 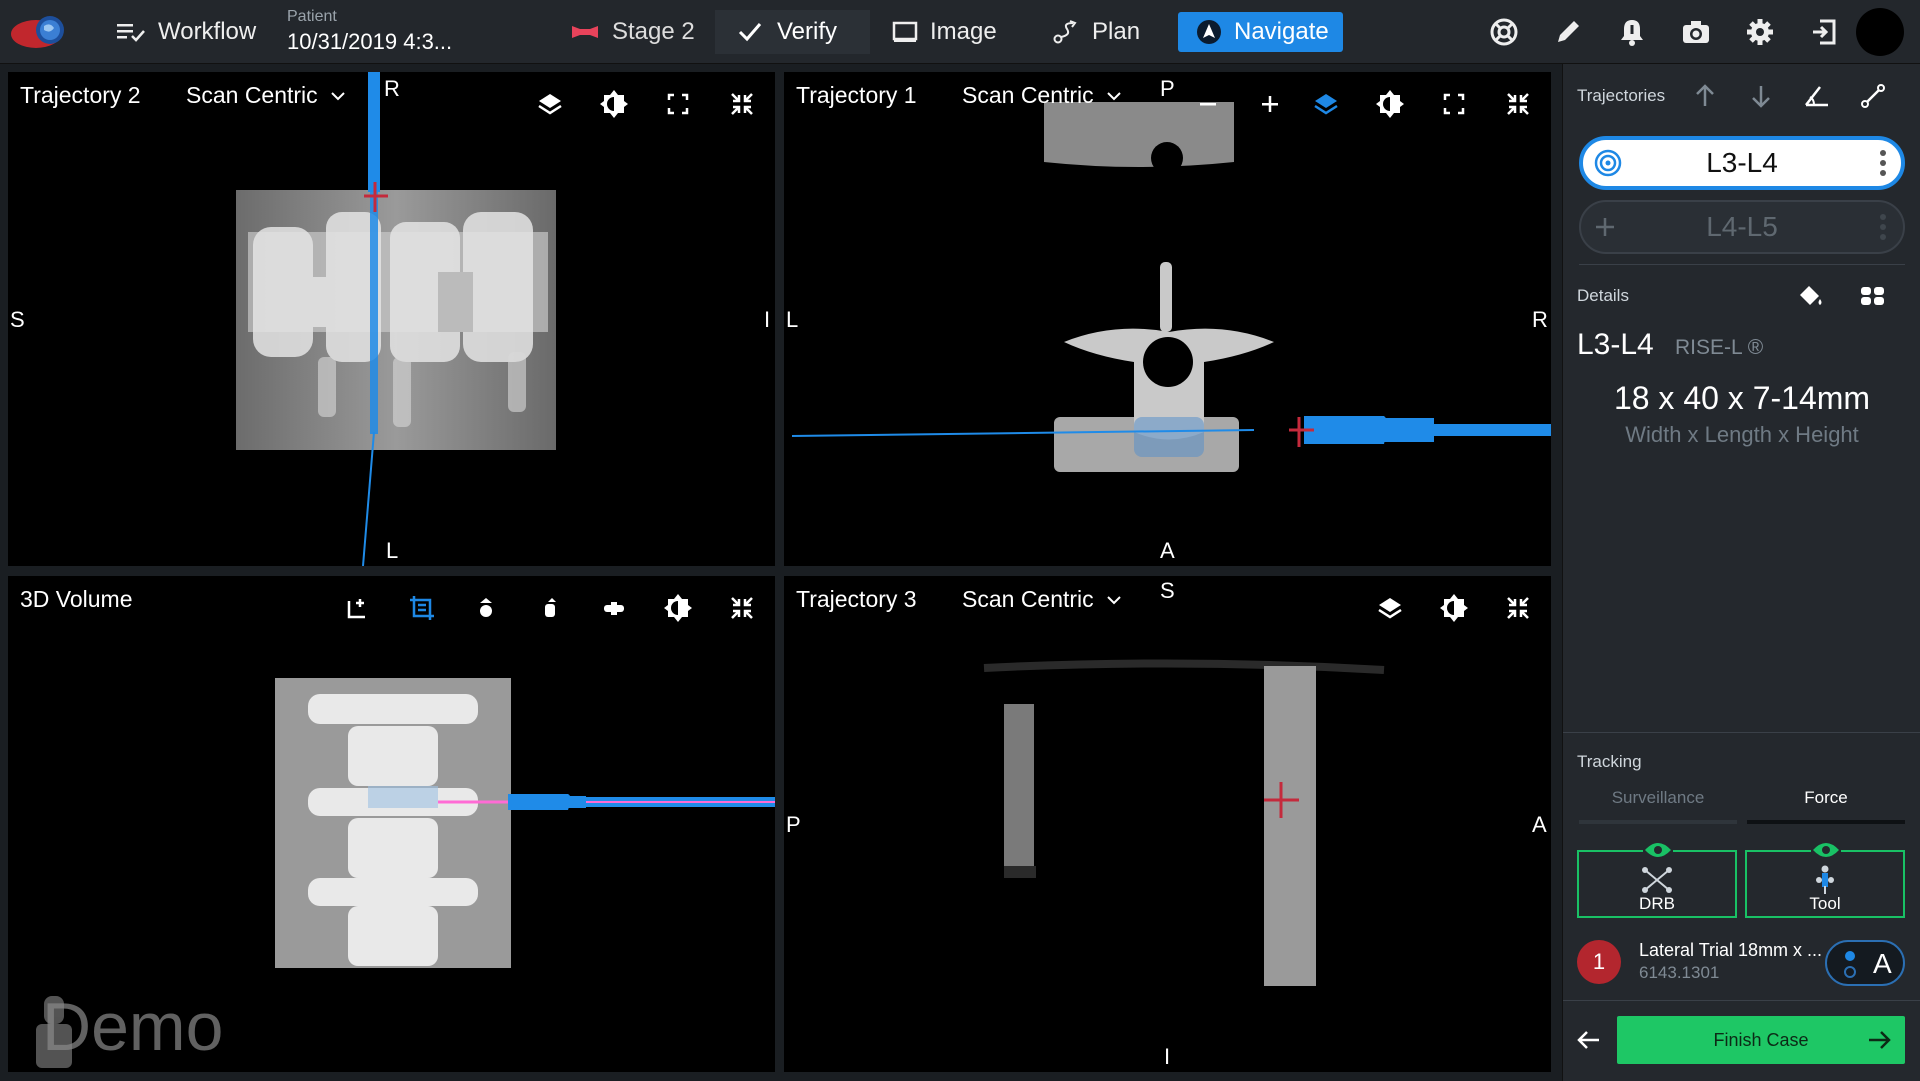 What do you see at coordinates (1873, 96) in the screenshot?
I see `trajectory-line-icon` at bounding box center [1873, 96].